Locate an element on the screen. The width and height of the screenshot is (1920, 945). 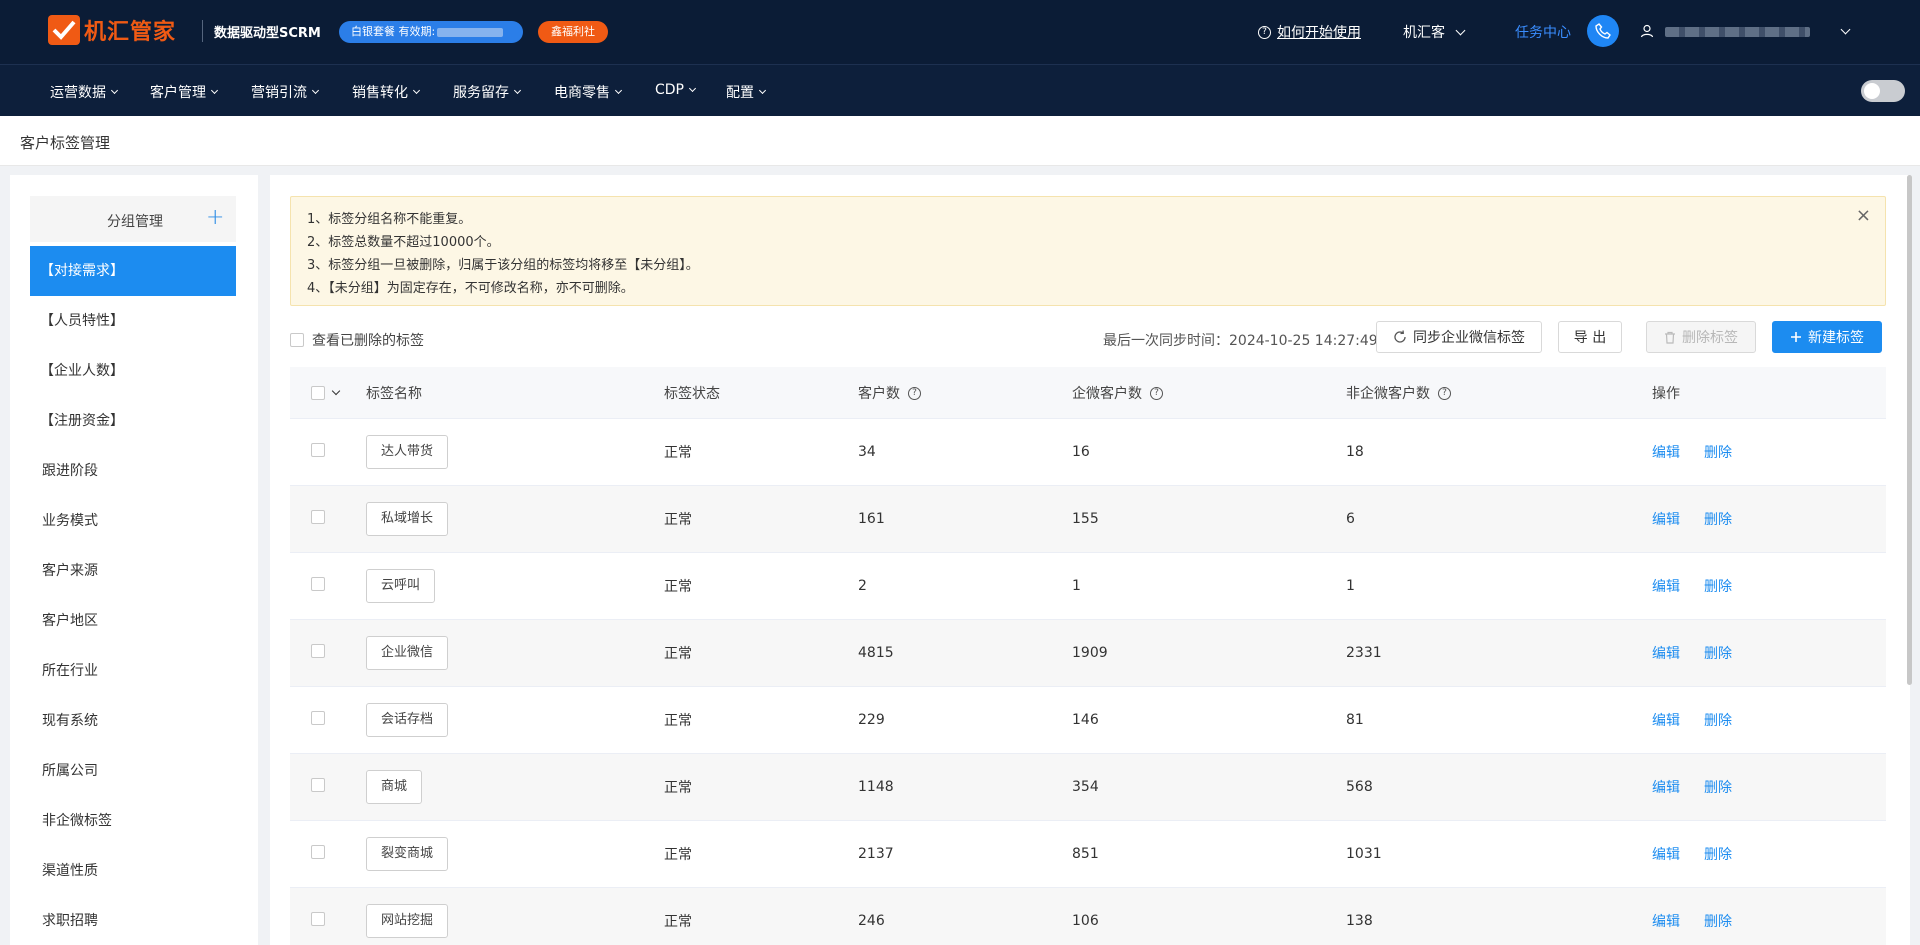
menu-sales: 销售转化 is located at coordinates (386, 92).